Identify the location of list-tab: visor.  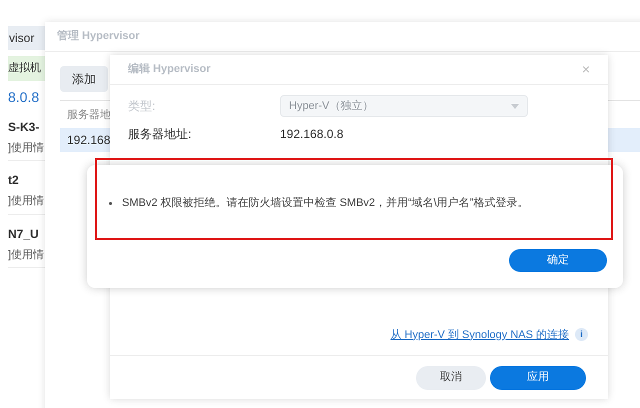
(26, 38).